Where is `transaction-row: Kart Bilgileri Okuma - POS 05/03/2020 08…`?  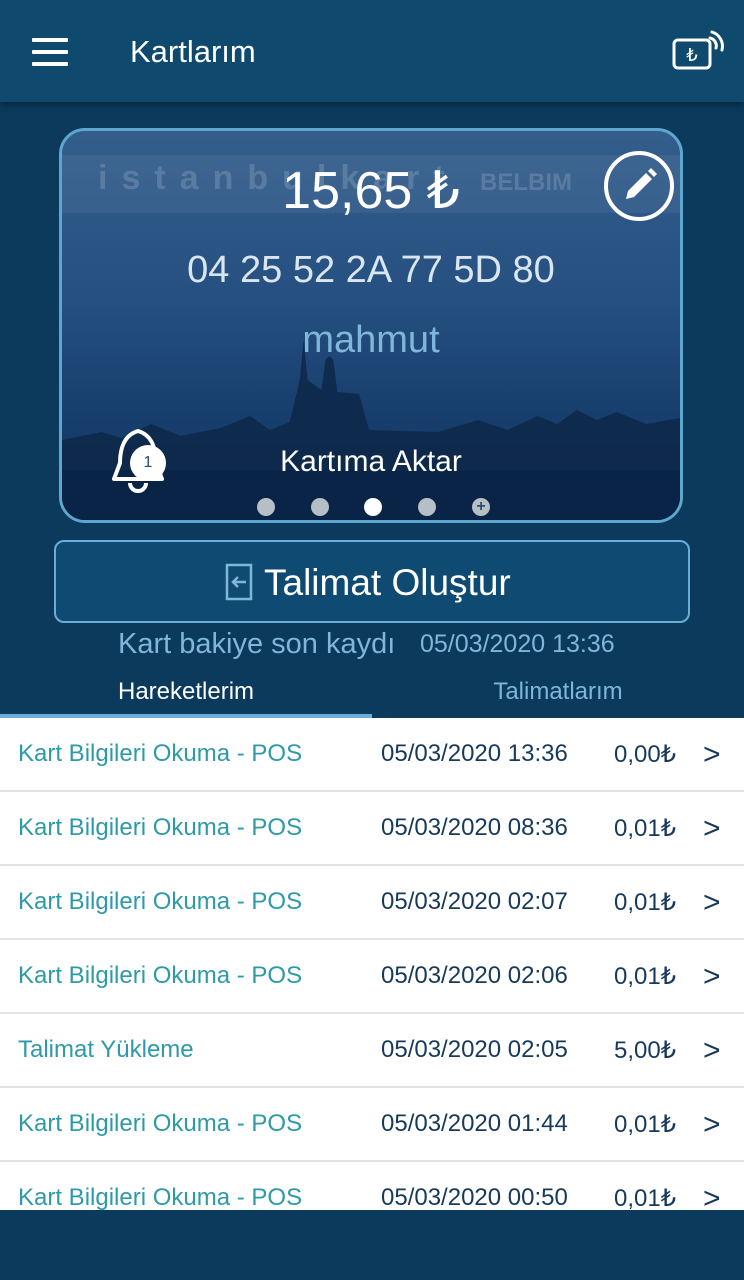 transaction-row: Kart Bilgileri Okuma - POS 05/03/2020 08… is located at coordinates (372, 829).